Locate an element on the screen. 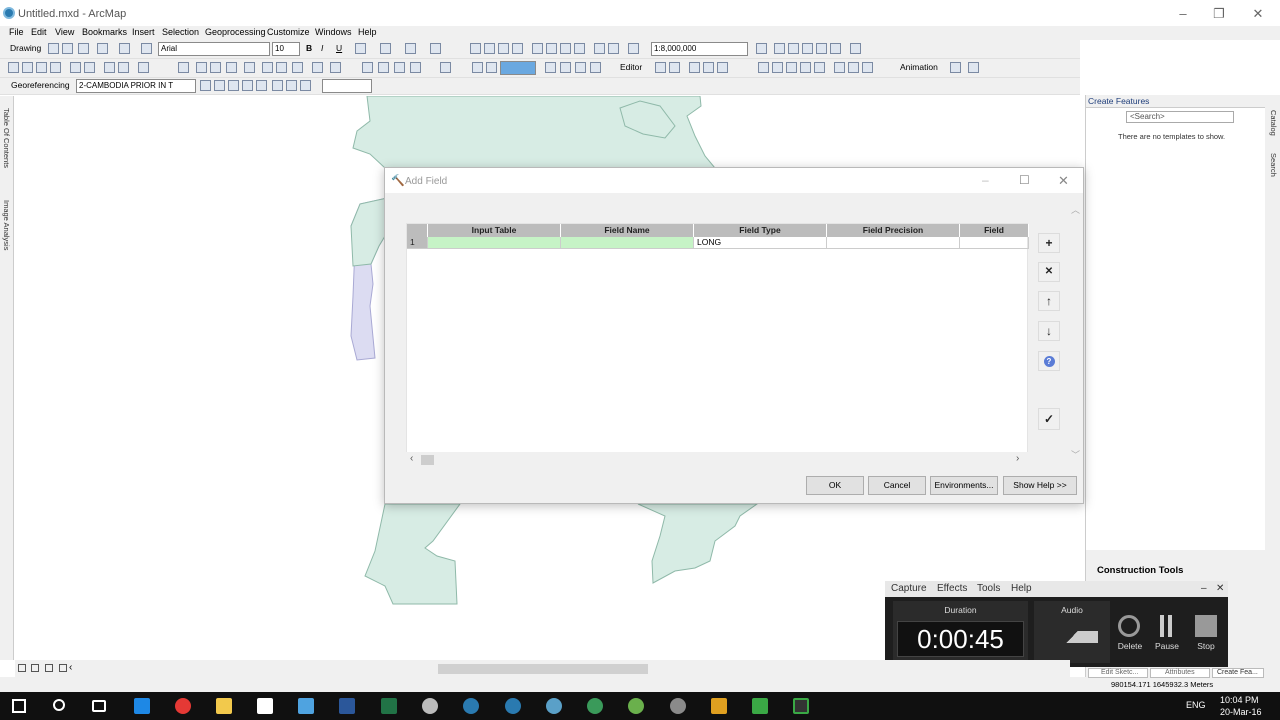  straight-segment-icon is located at coordinates (694, 67).